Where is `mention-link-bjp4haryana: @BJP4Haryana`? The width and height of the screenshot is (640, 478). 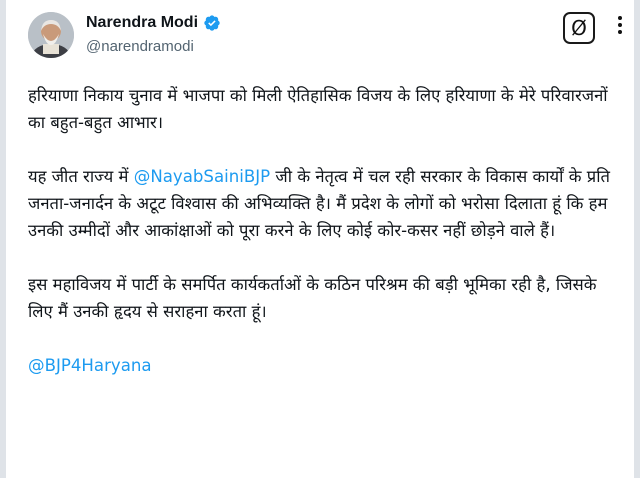 mention-link-bjp4haryana: @BJP4Haryana is located at coordinates (90, 365).